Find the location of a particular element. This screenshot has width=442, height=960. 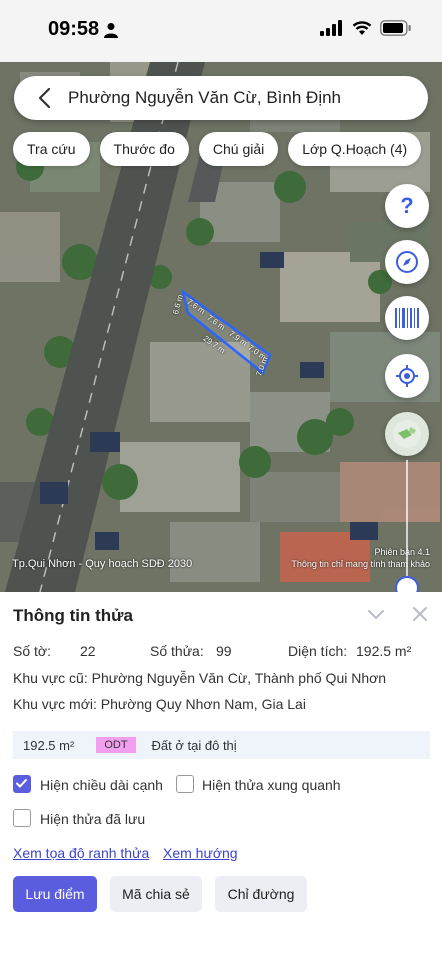

compass-icon is located at coordinates (407, 262).